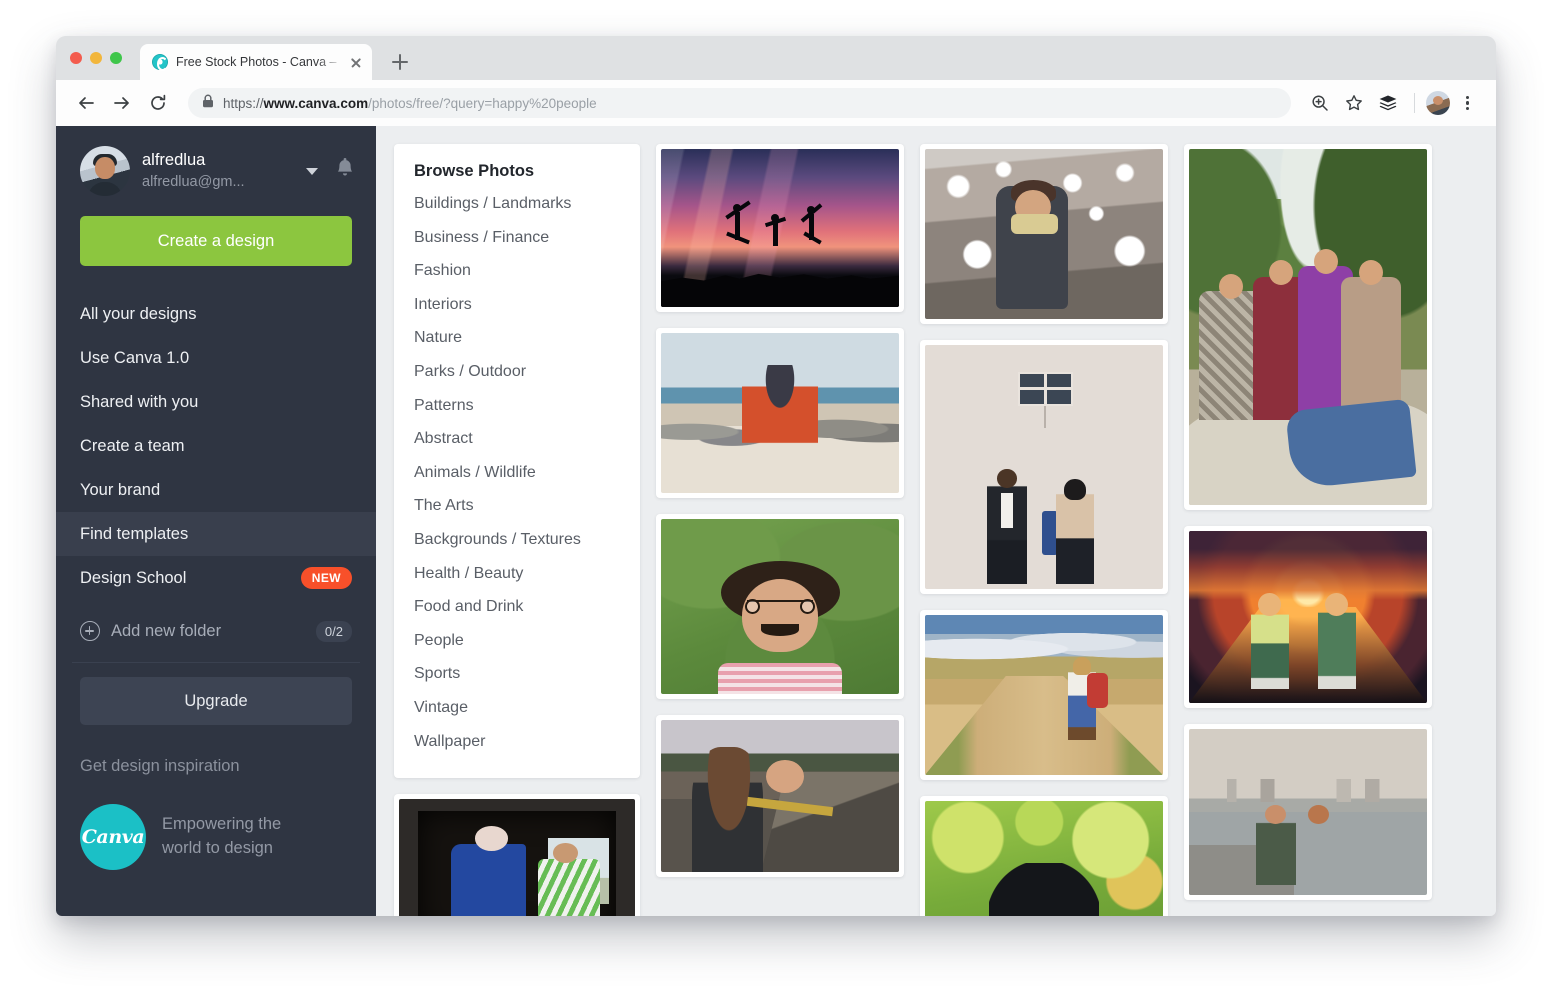 The height and width of the screenshot is (989, 1552). I want to click on sidebar-item-label: Design School, so click(133, 577).